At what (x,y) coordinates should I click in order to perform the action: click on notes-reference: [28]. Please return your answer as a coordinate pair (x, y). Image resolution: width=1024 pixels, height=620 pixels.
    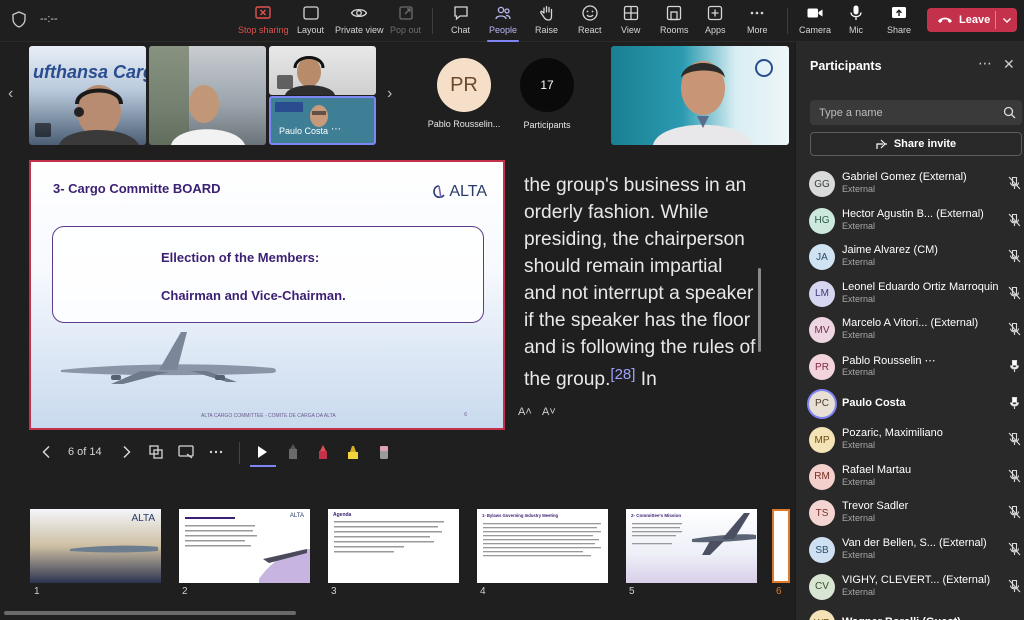
    Looking at the image, I should click on (622, 374).